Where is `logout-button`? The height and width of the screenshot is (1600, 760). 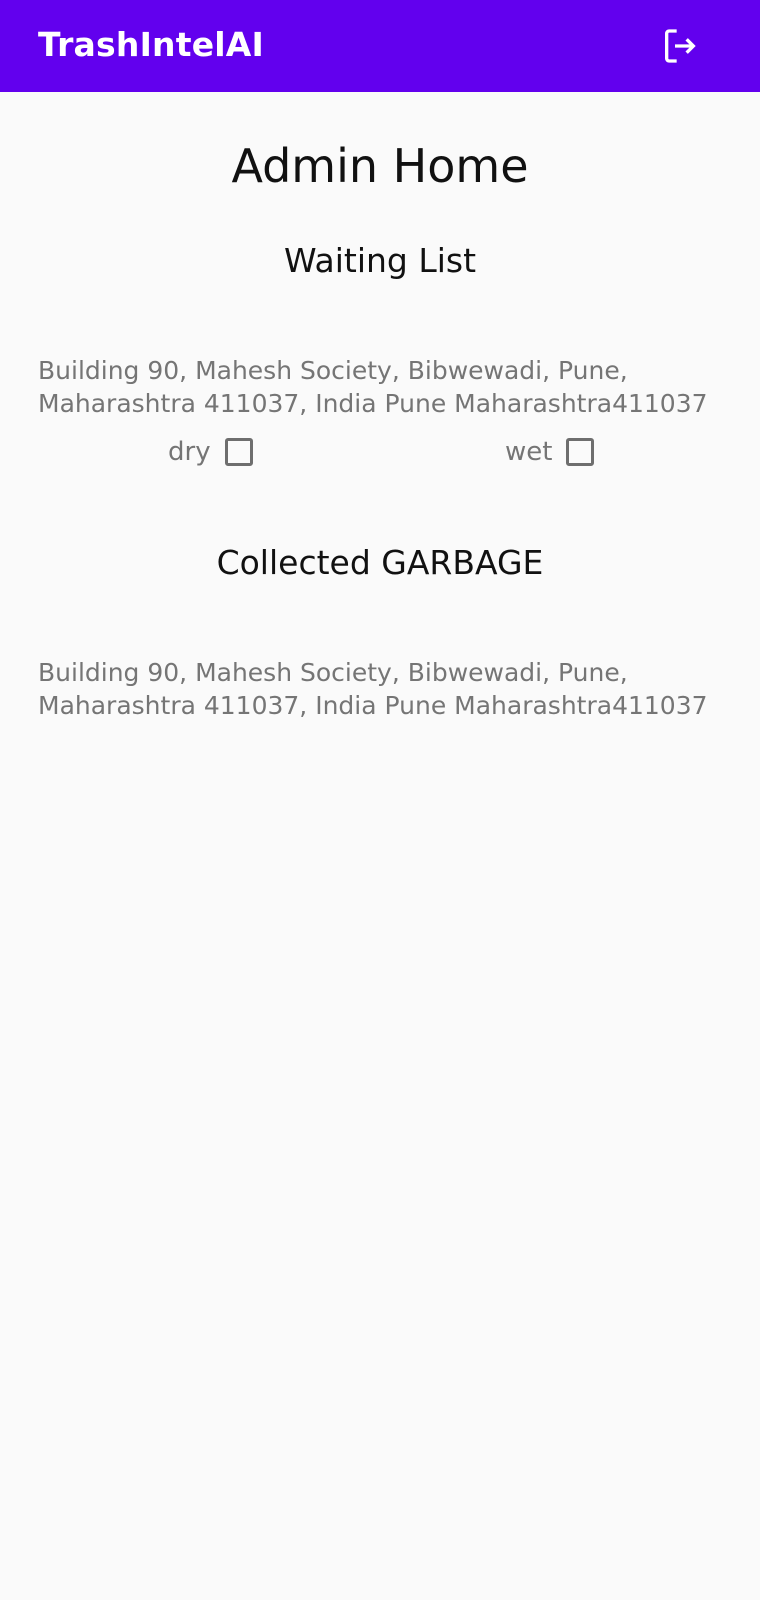 logout-button is located at coordinates (680, 46).